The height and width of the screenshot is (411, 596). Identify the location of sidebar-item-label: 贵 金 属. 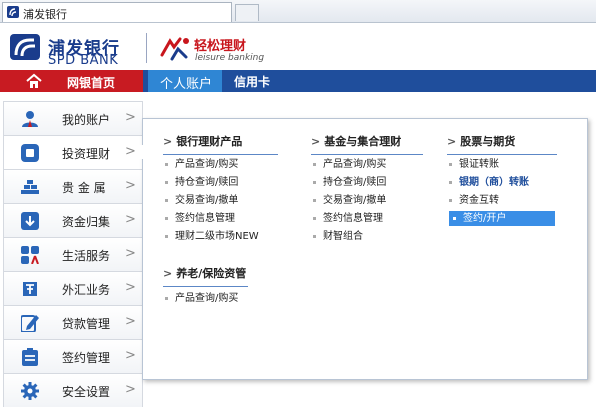
(84, 188).